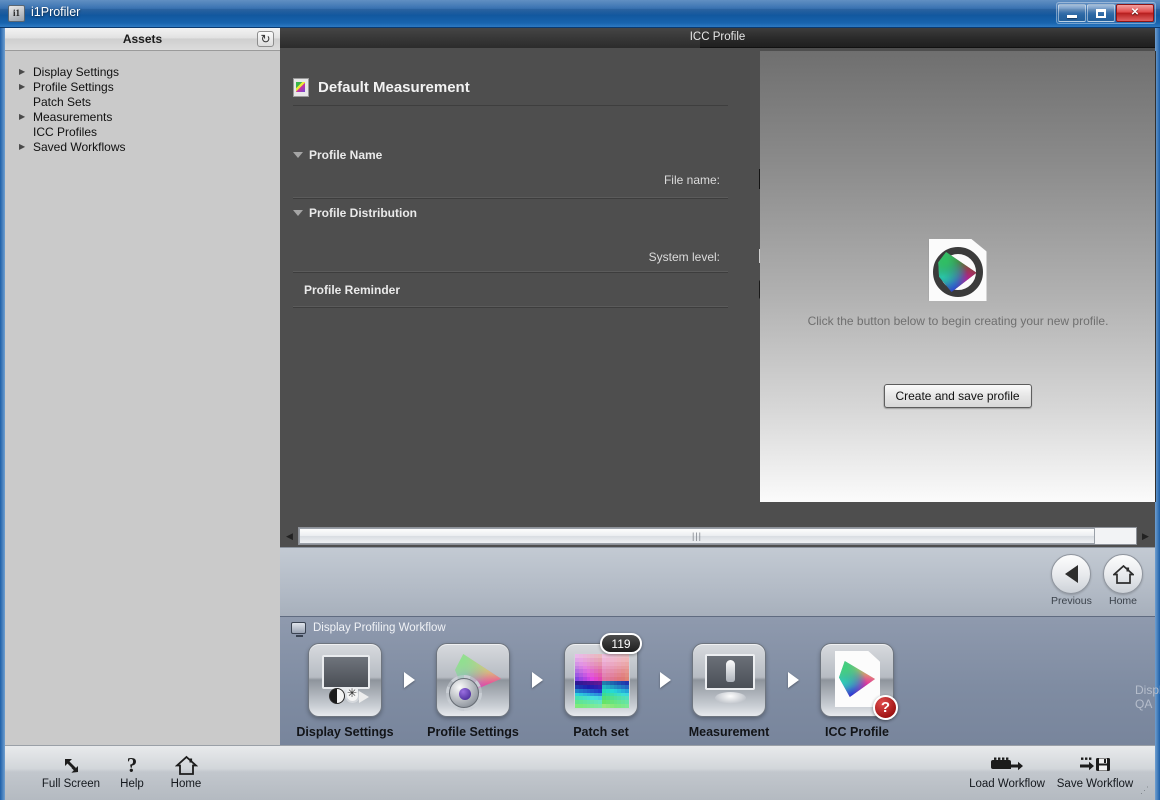 This screenshot has width=1160, height=800. Describe the element at coordinates (289, 536) in the screenshot. I see `scroll-left-arrow-icon: ◀` at that location.